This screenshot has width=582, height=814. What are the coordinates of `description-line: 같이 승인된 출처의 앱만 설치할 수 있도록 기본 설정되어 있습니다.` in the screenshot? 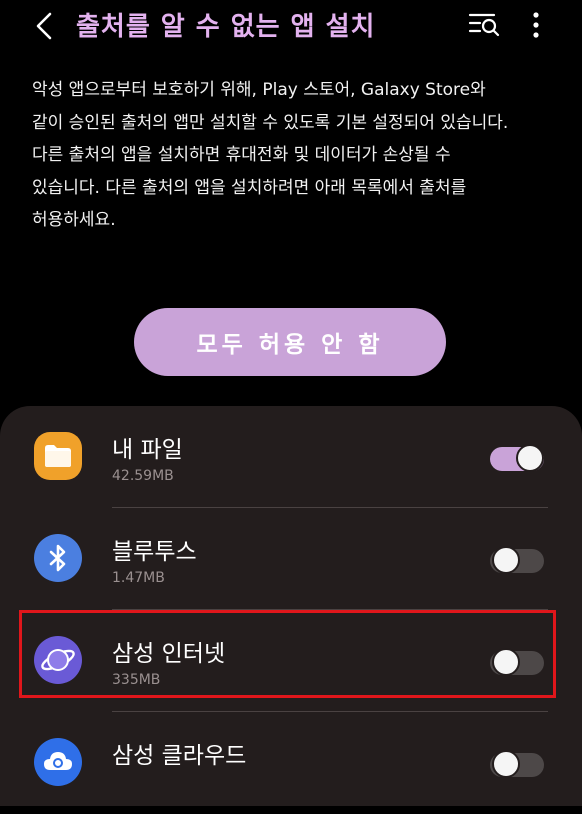 It's located at (270, 122).